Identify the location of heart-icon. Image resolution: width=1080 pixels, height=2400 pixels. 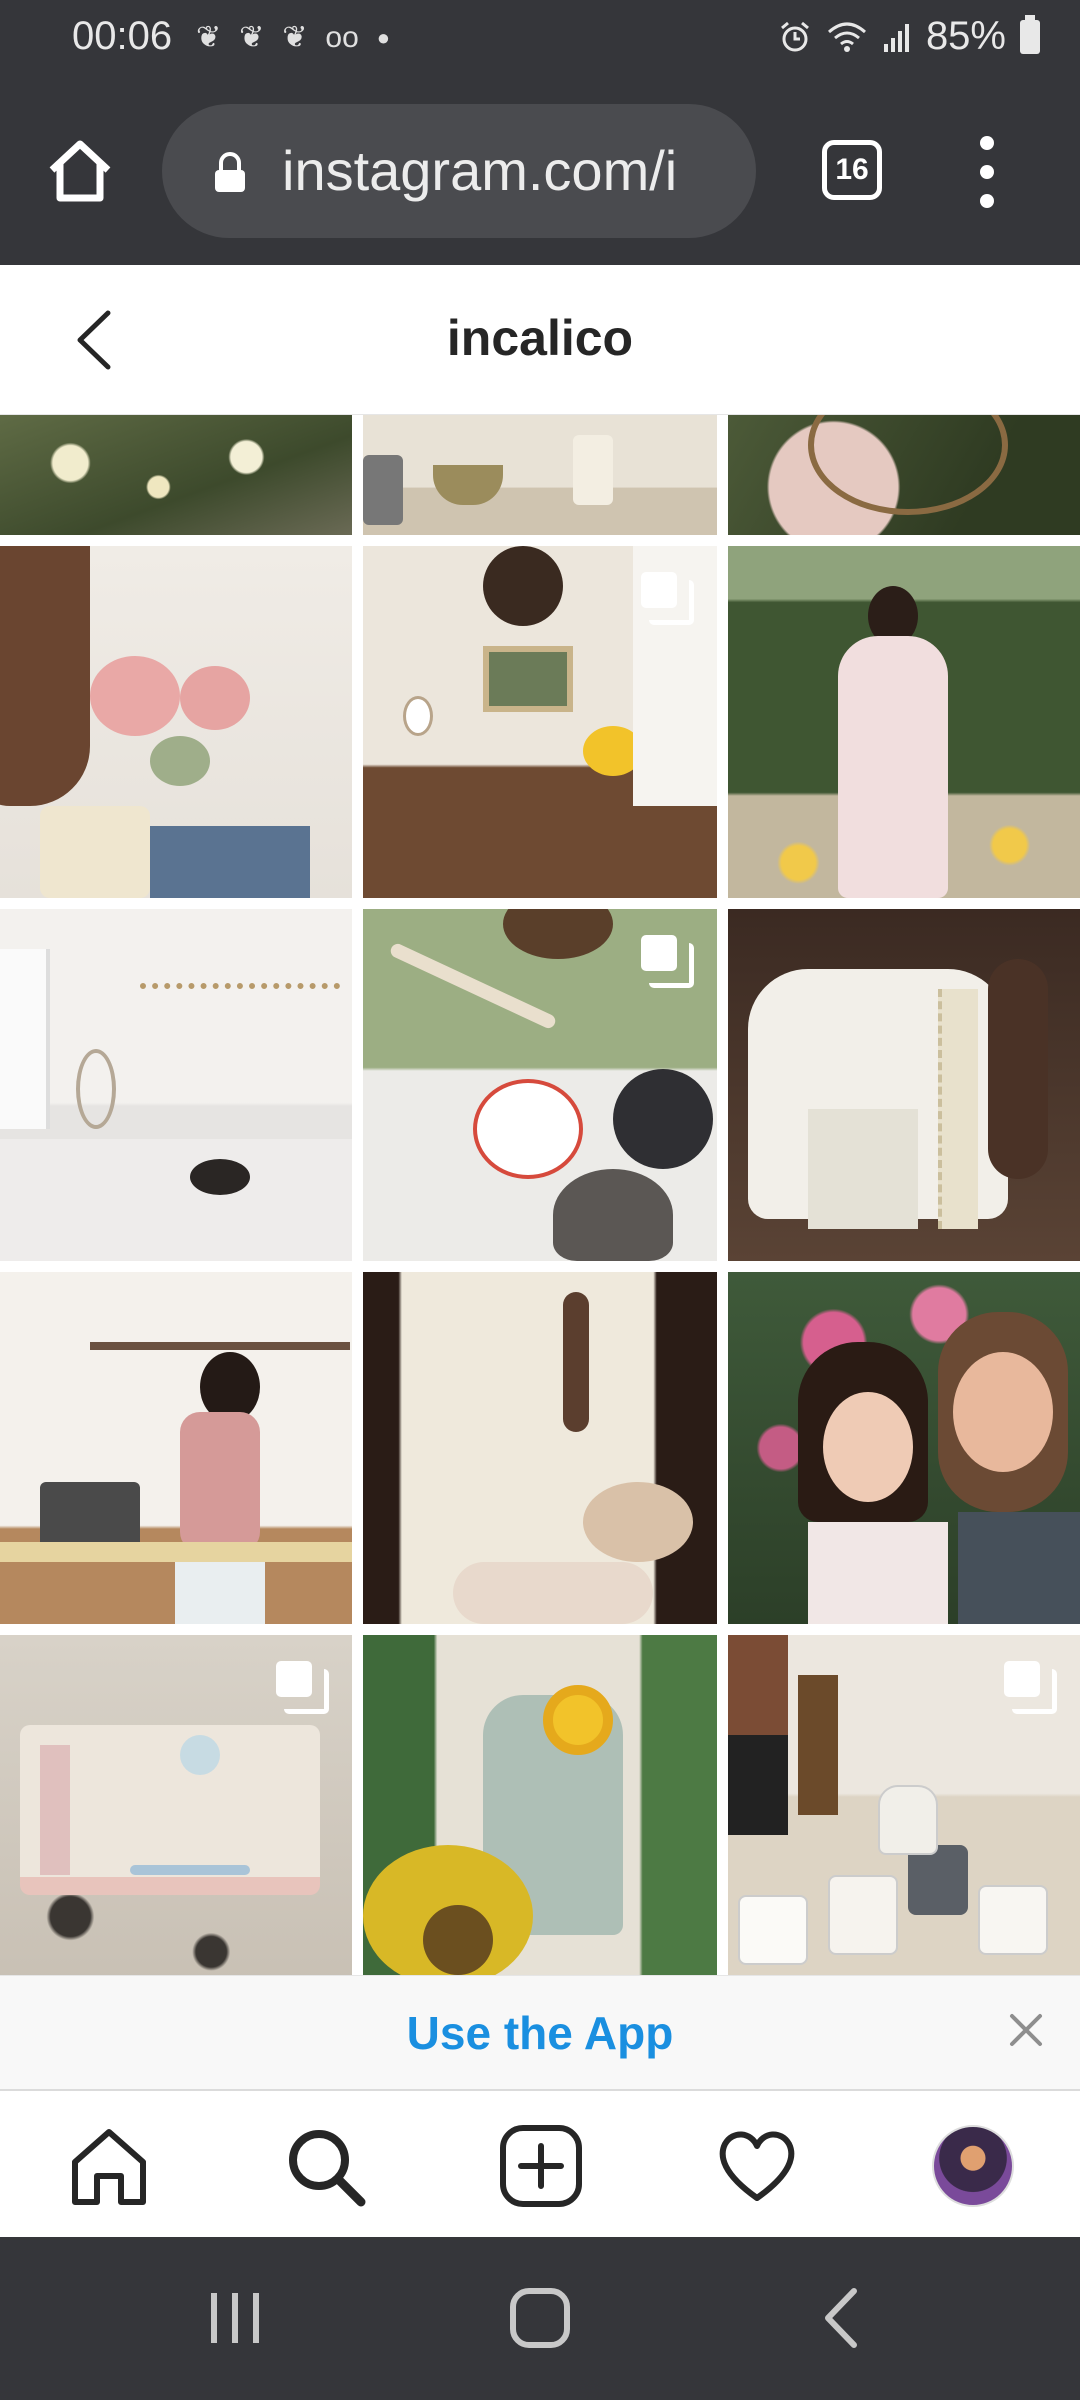
(757, 2166).